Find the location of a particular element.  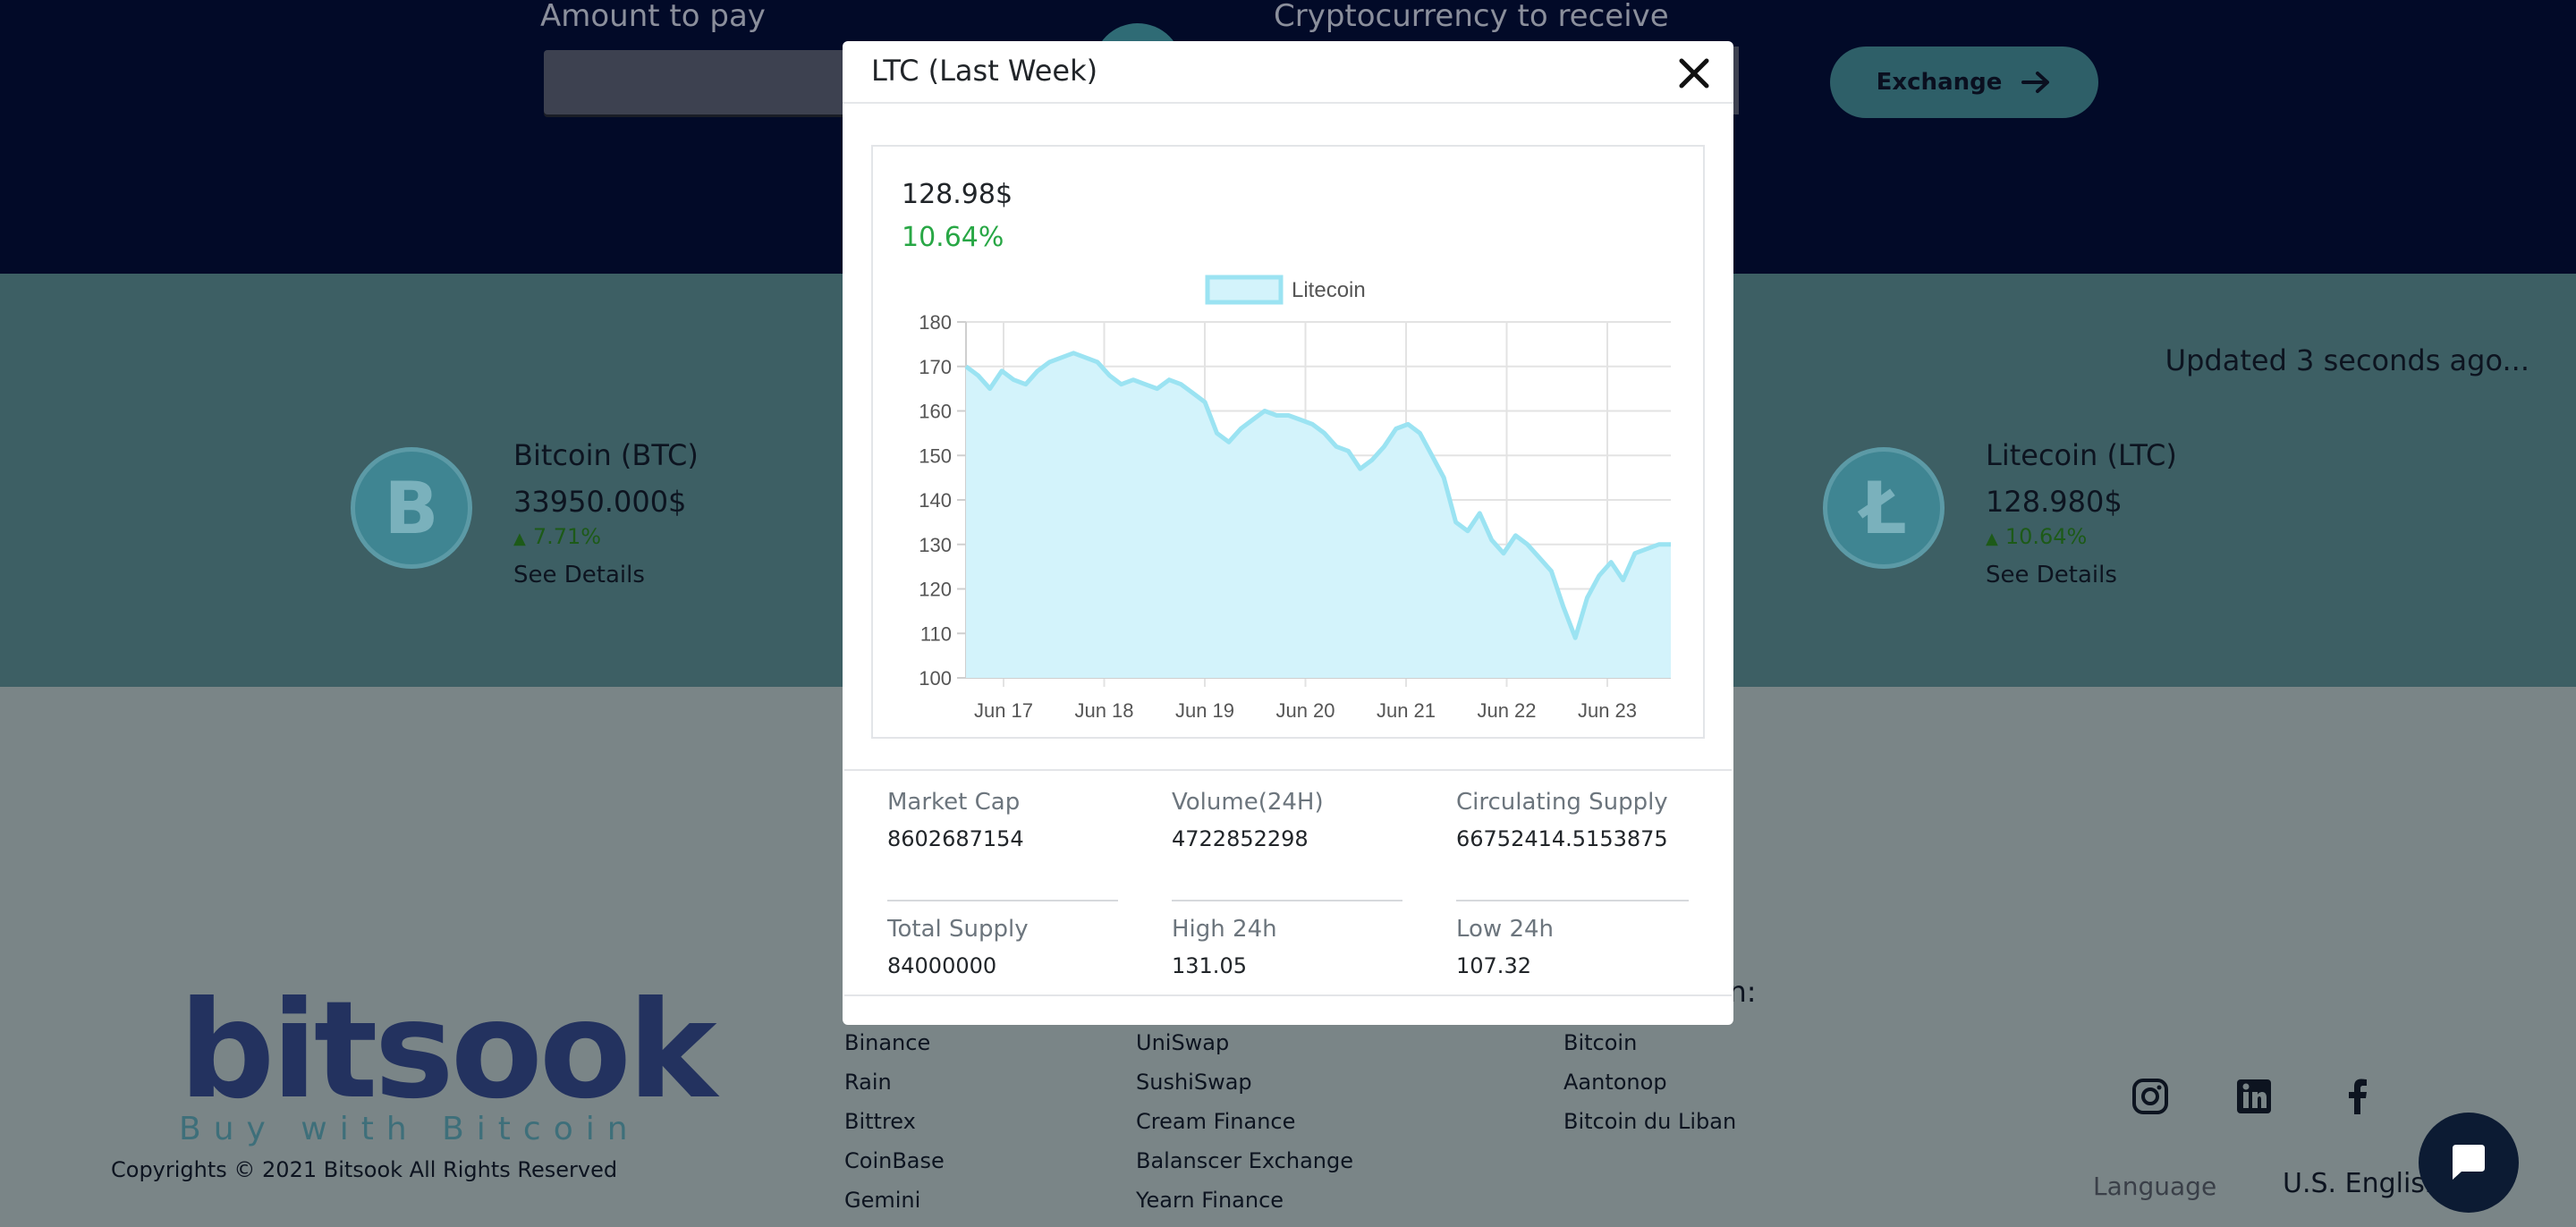

footer-link: Bittrex is located at coordinates (894, 1128).